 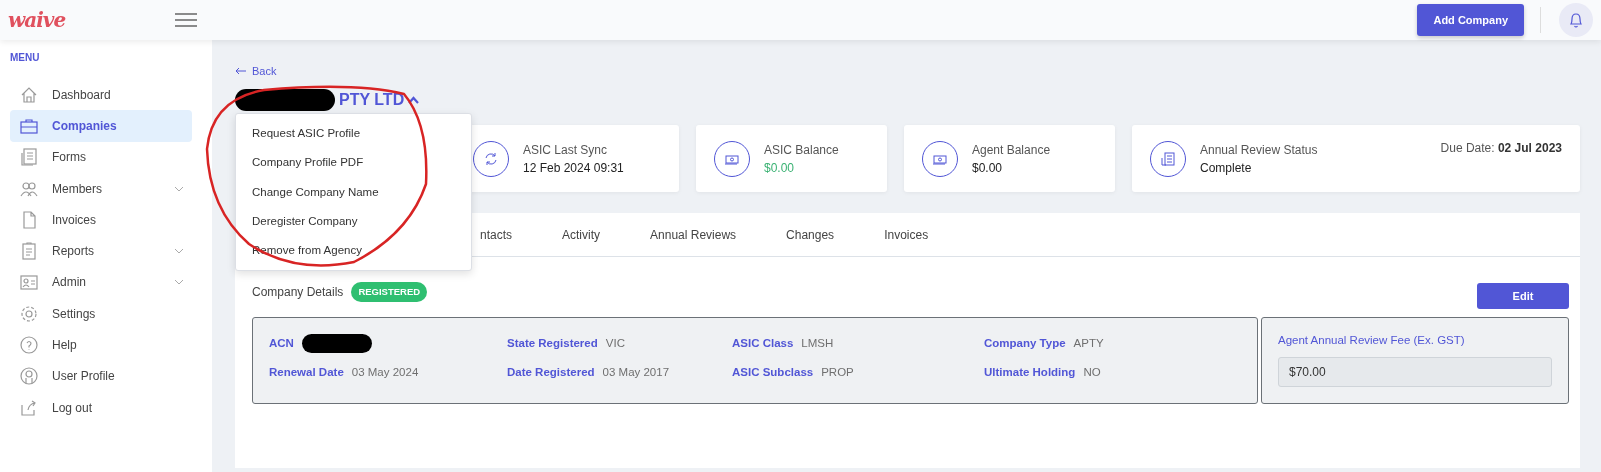 I want to click on menu-icon, so click(x=186, y=20).